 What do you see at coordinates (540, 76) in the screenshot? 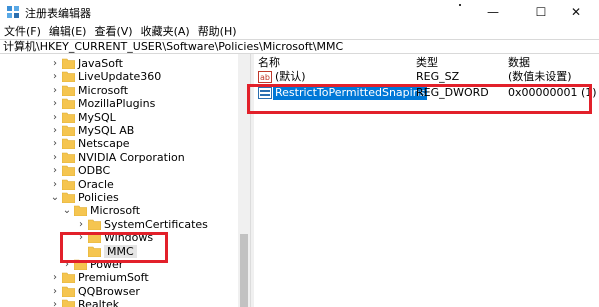
I see `value-data: (数值未设置)` at bounding box center [540, 76].